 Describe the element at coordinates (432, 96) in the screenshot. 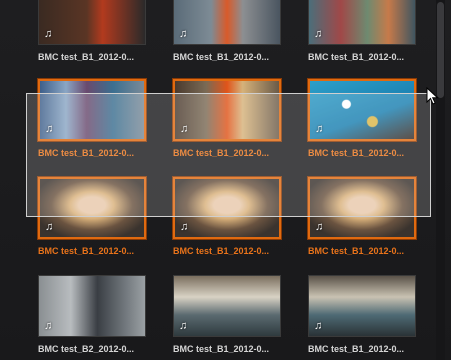

I see `mouse-pointer-icon` at that location.